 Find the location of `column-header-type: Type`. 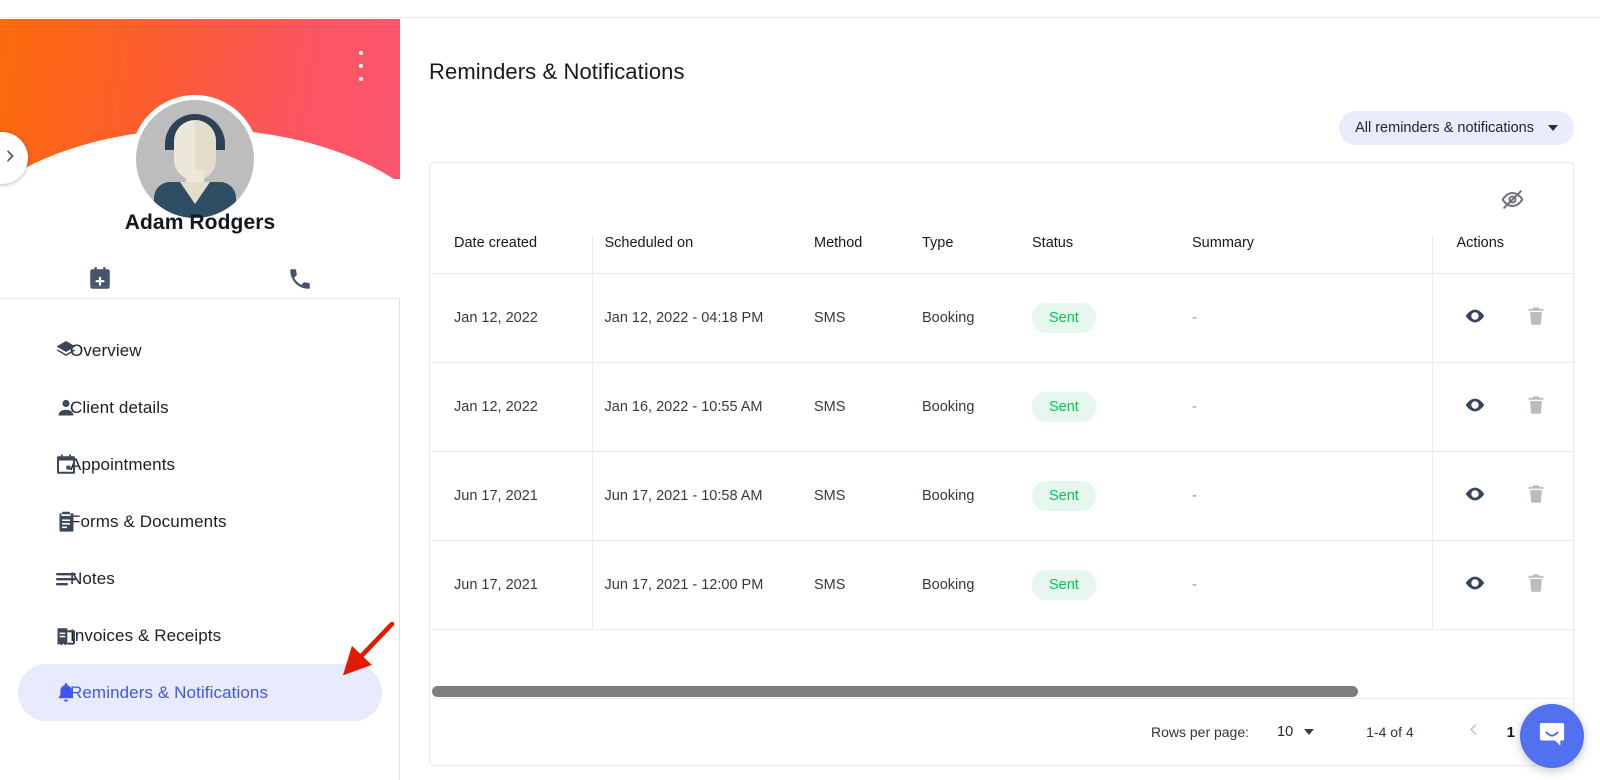

column-header-type: Type is located at coordinates (977, 254).